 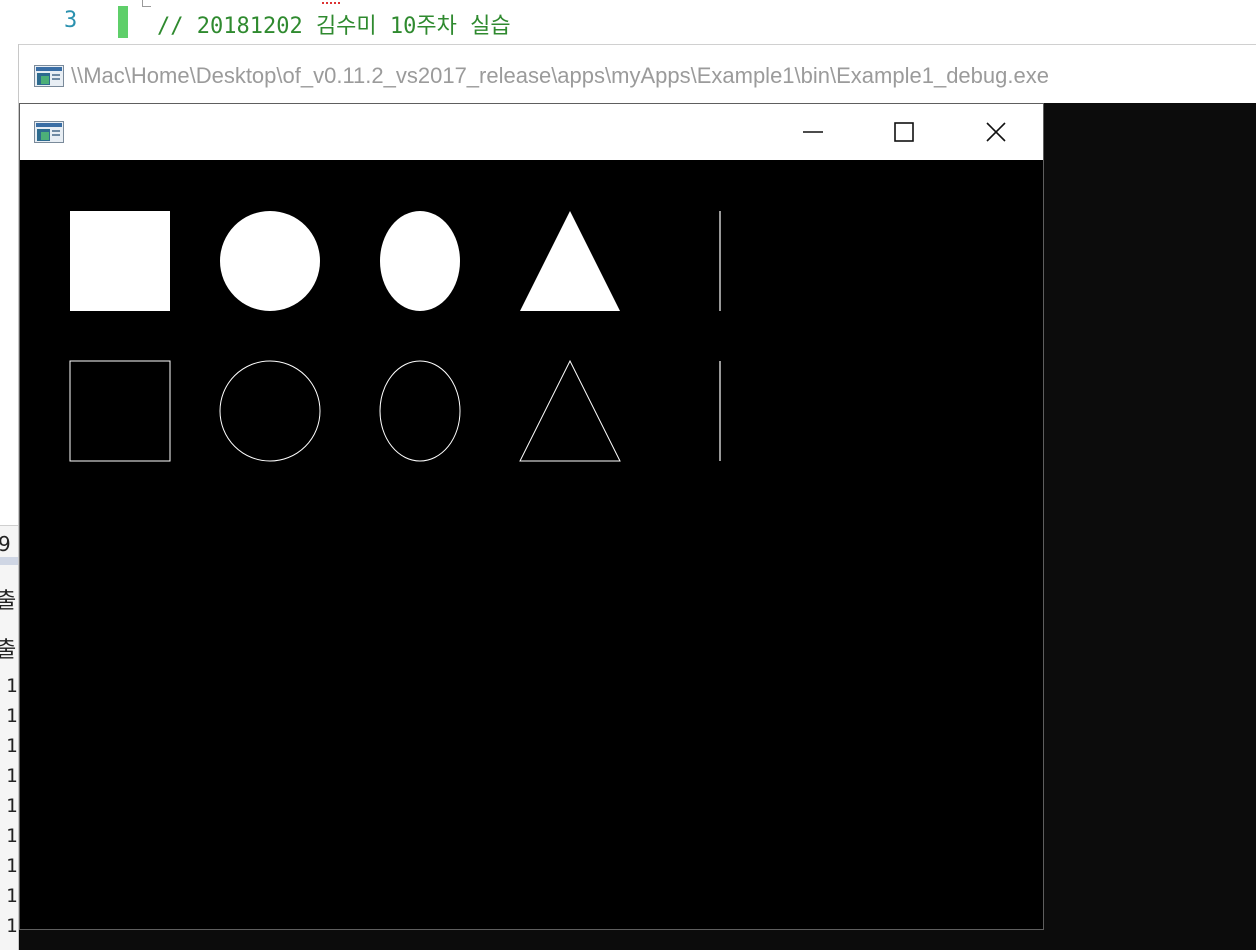 I want to click on change-indicator-bar, so click(x=123, y=22).